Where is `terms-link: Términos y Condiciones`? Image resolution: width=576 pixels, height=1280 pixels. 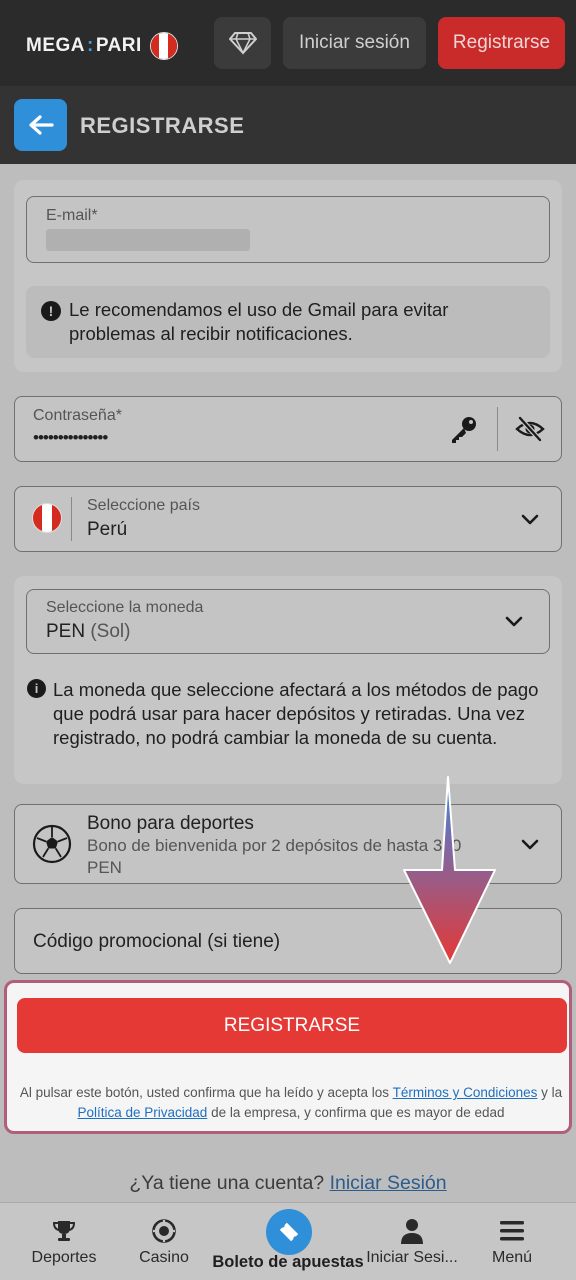
terms-link: Términos y Condiciones is located at coordinates (465, 1092).